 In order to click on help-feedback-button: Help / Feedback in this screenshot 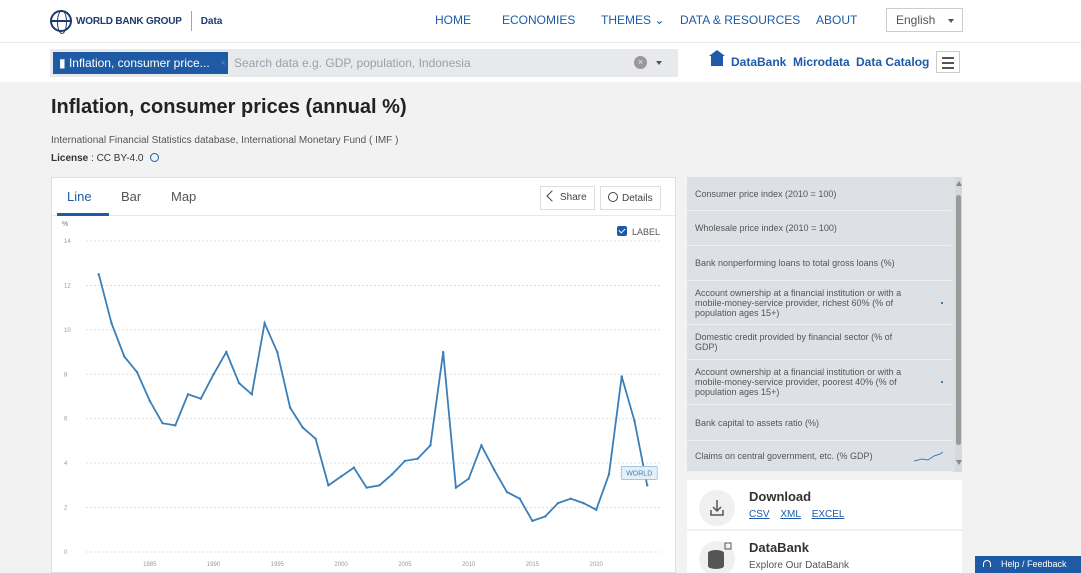, I will do `click(1028, 564)`.